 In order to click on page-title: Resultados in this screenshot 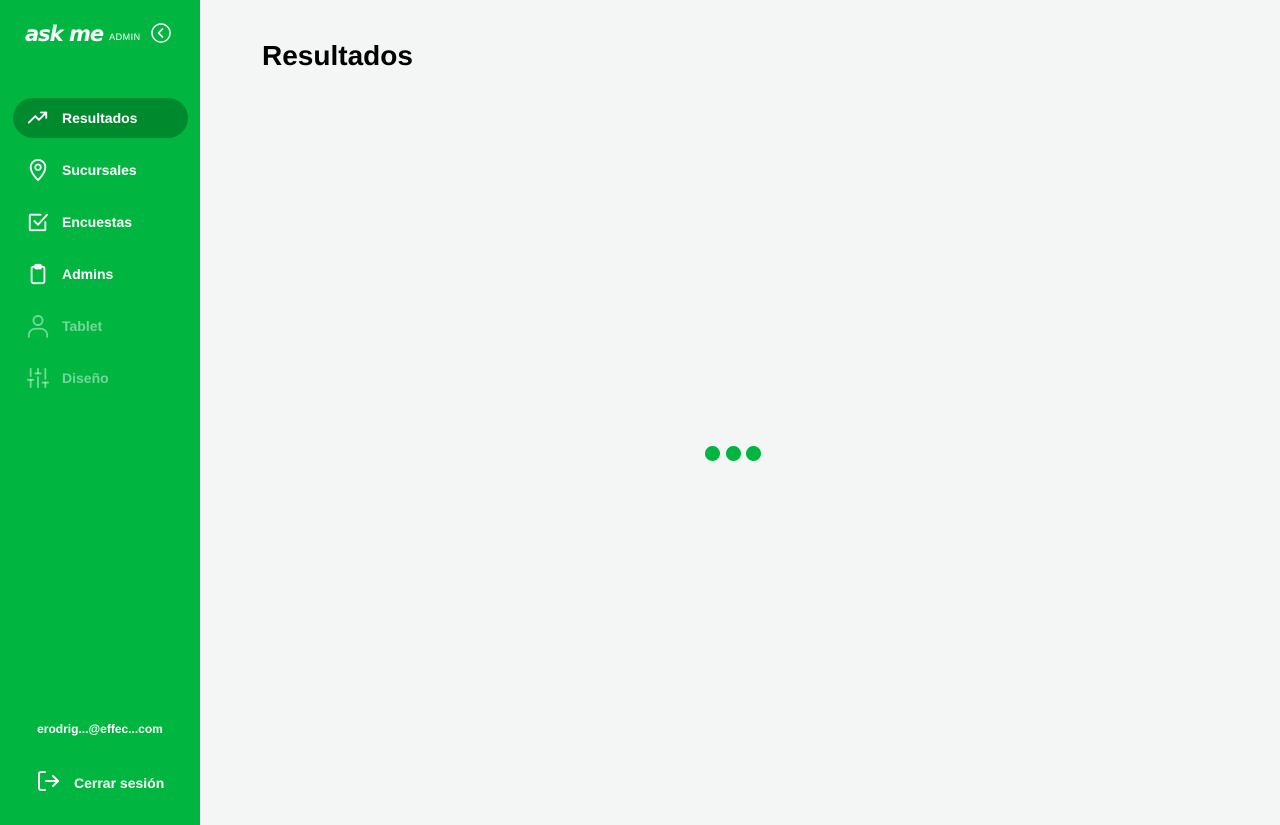, I will do `click(337, 55)`.